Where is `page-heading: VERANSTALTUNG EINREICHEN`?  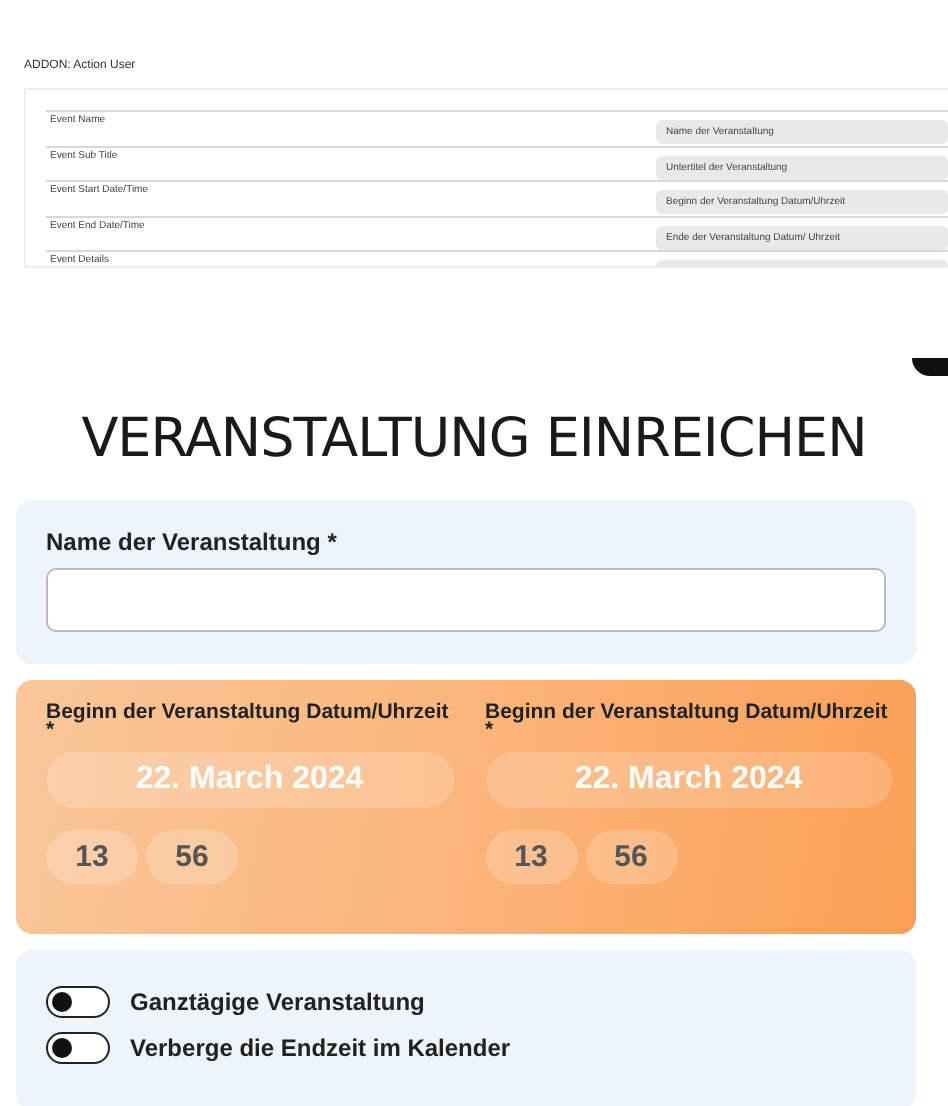
page-heading: VERANSTALTUNG EINREICHEN is located at coordinates (474, 439).